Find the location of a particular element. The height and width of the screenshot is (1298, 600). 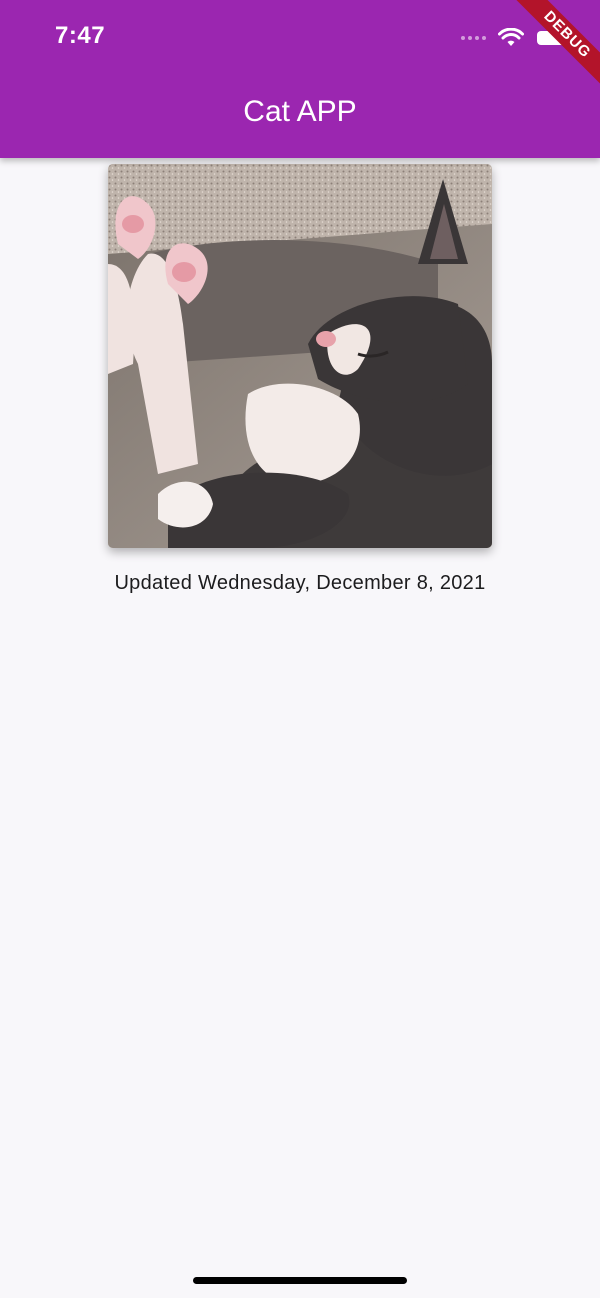

home-indicator is located at coordinates (300, 1280).